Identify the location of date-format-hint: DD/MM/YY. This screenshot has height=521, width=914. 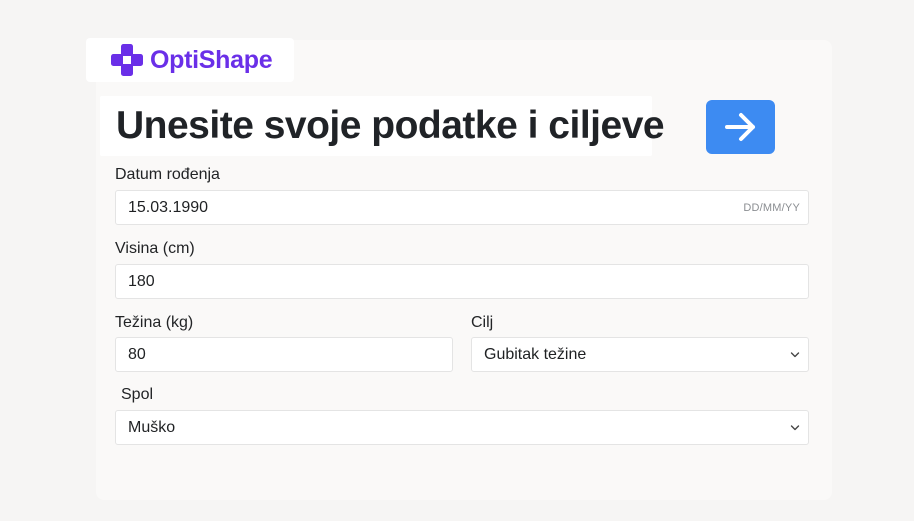
(771, 208).